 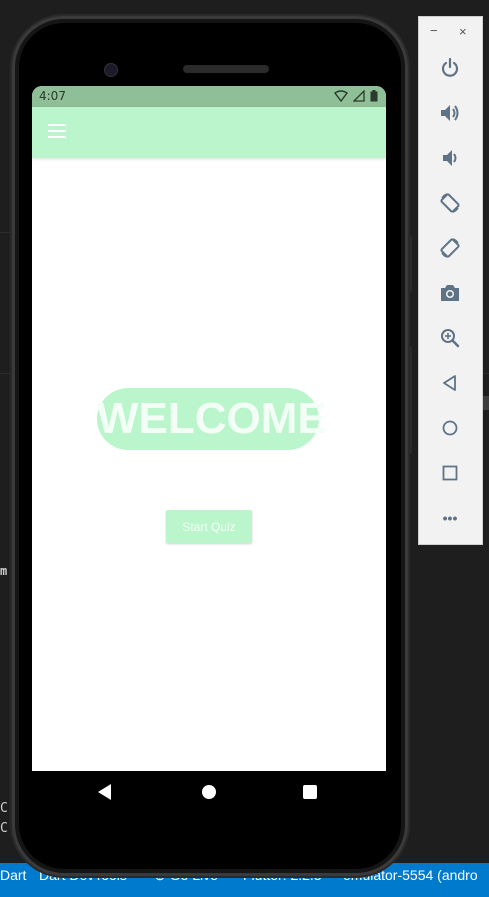 I want to click on overview-icon, so click(x=450, y=473).